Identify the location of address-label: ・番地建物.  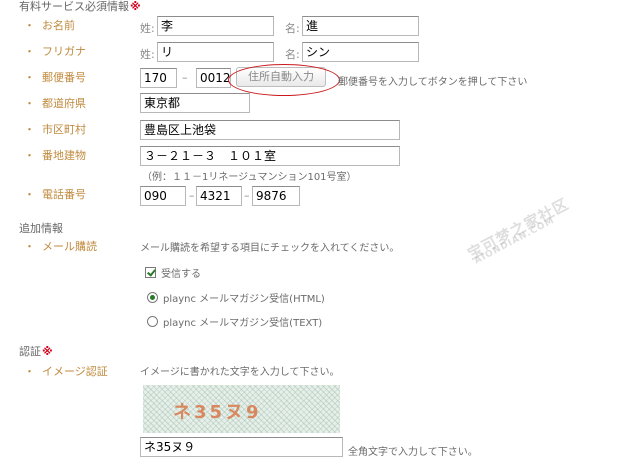
(55, 155).